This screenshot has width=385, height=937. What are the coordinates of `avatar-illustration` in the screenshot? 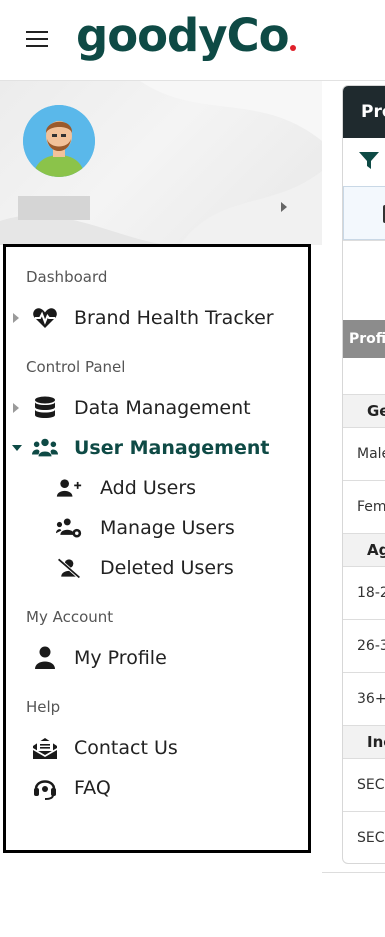 It's located at (59, 141).